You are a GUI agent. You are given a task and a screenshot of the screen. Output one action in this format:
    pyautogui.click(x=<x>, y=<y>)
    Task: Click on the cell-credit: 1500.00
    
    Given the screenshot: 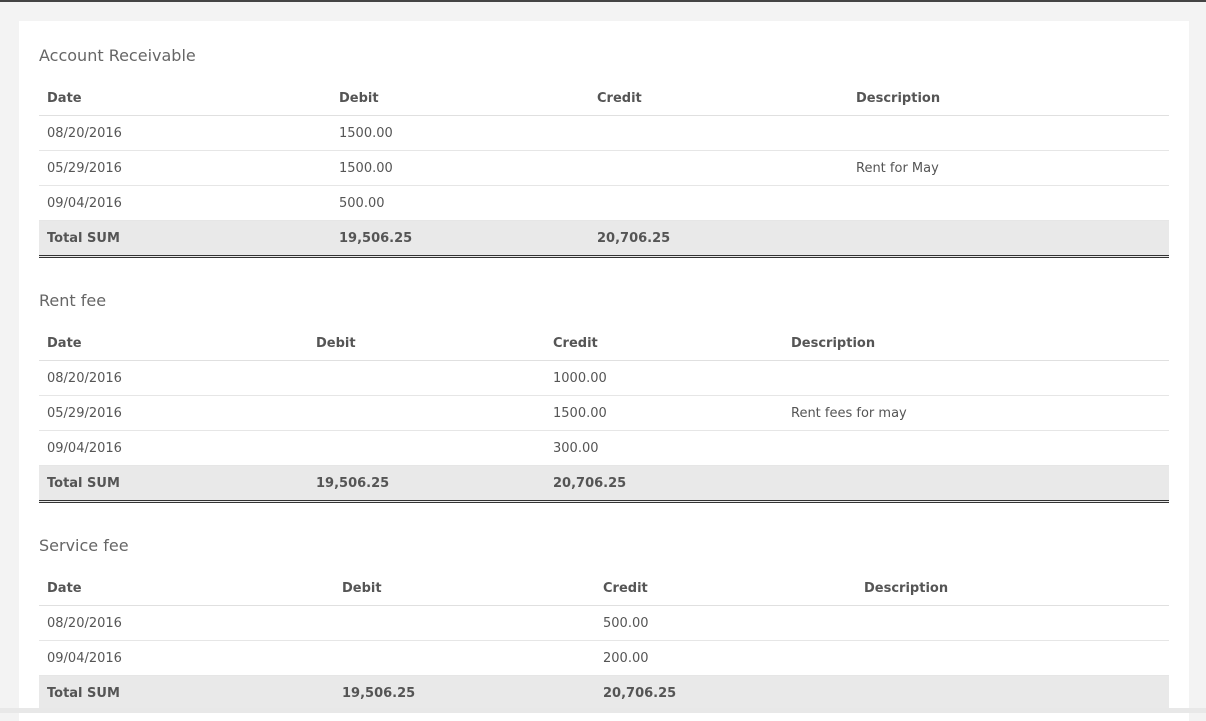 What is the action you would take?
    pyautogui.click(x=664, y=413)
    